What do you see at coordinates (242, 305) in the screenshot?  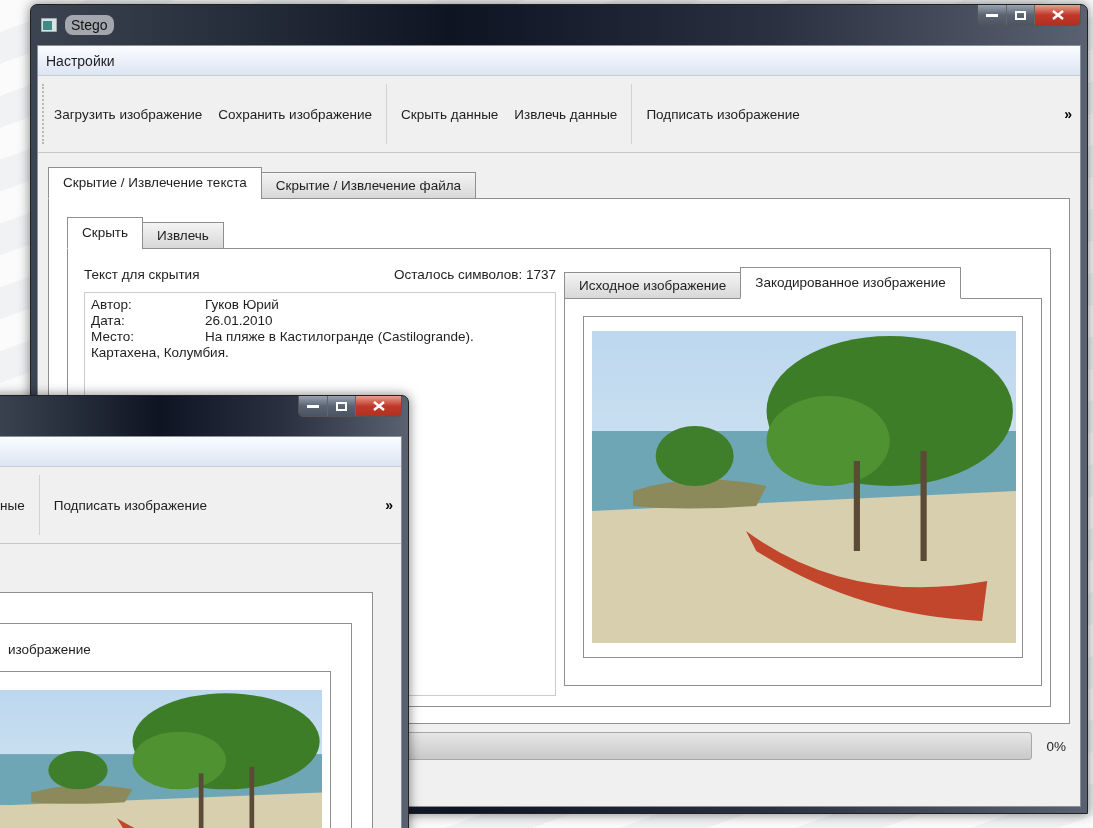 I see `text-line: Гуков Юрий` at bounding box center [242, 305].